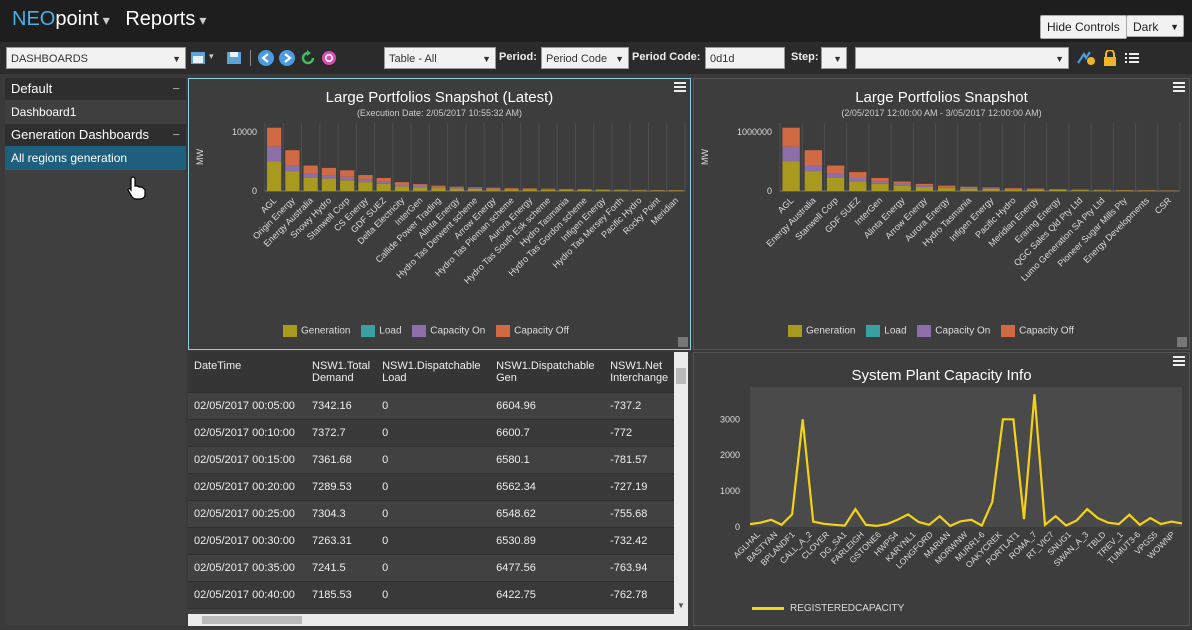 The image size is (1192, 630). What do you see at coordinates (198, 58) in the screenshot?
I see `add-dashboard-icon` at bounding box center [198, 58].